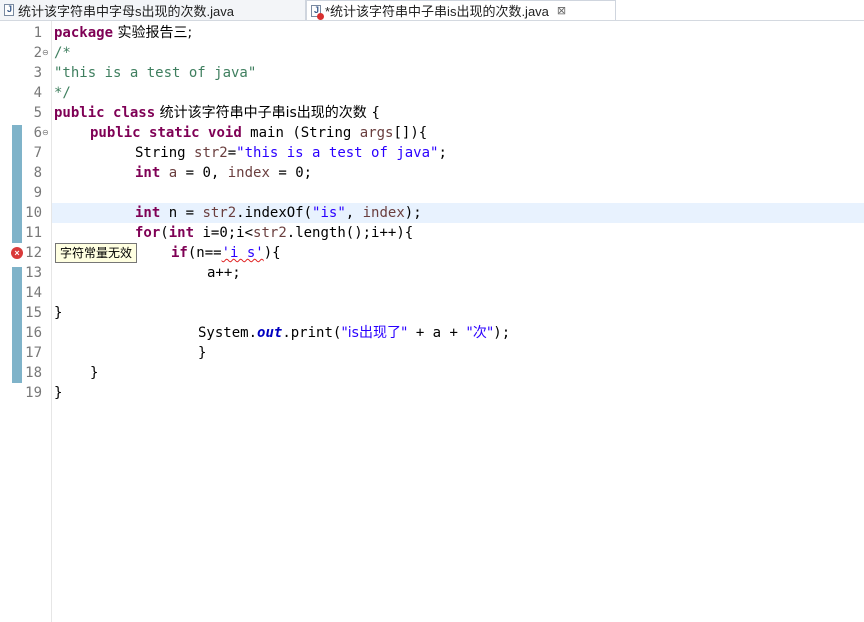 The image size is (864, 622). Describe the element at coordinates (317, 12) in the screenshot. I see `java-file-error-icon: J` at that location.